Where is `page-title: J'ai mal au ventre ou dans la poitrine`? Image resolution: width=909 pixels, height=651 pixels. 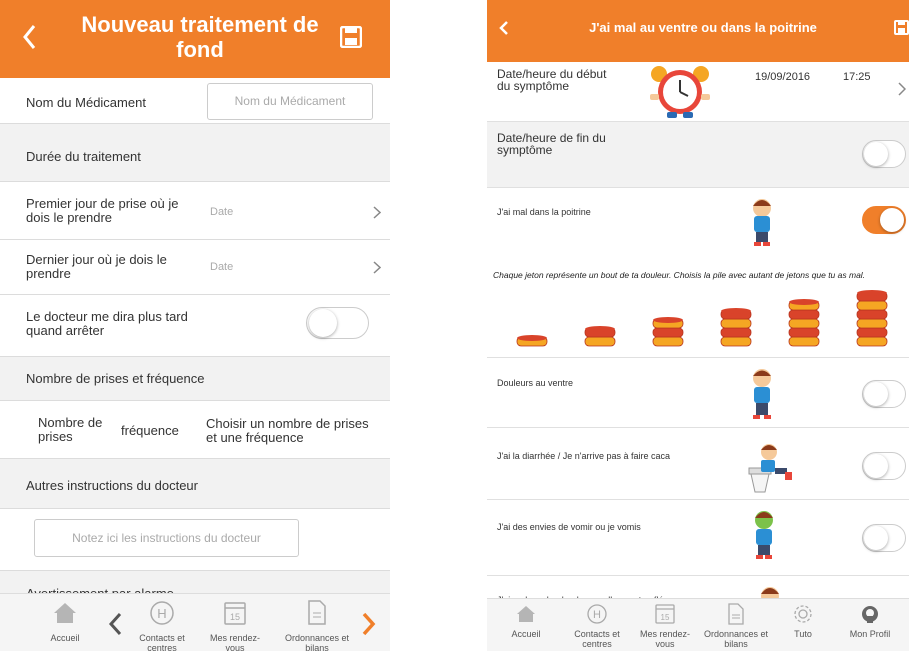
page-title: J'ai mal au ventre ou dans la poitrine is located at coordinates (703, 27).